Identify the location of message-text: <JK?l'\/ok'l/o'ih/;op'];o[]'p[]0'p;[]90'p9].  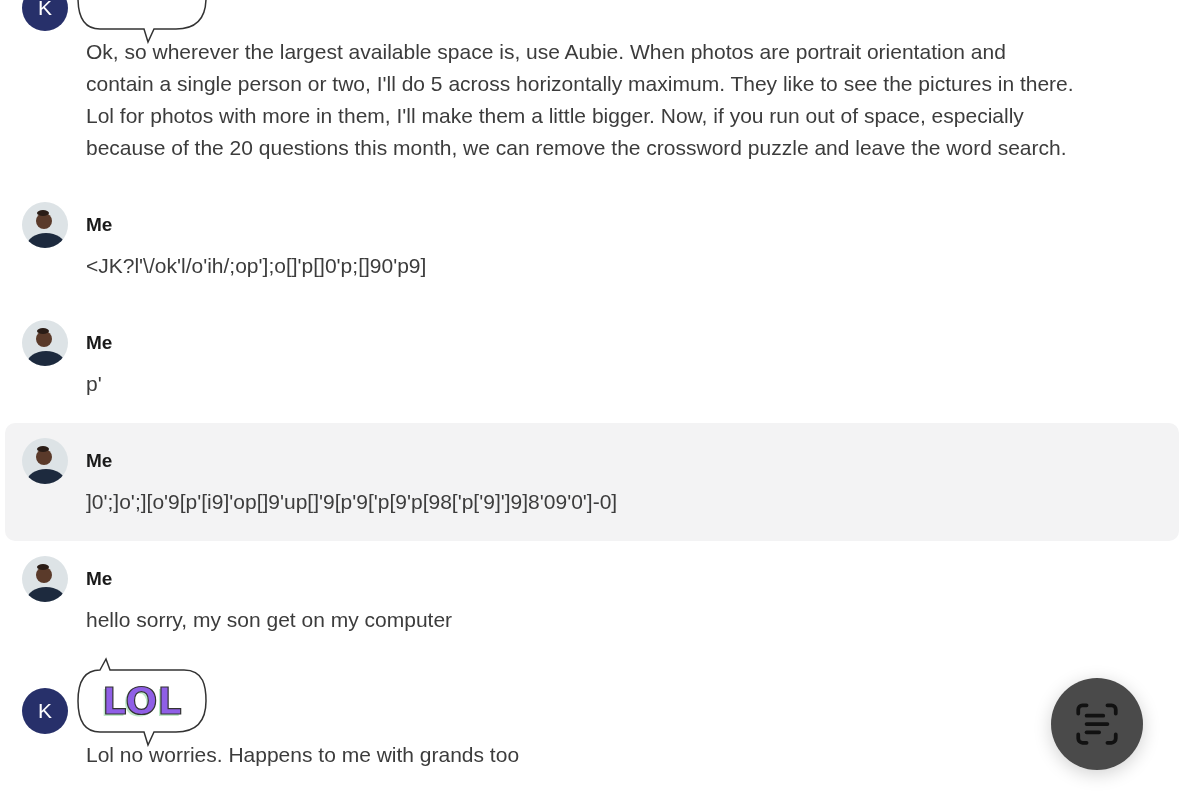
(257, 266).